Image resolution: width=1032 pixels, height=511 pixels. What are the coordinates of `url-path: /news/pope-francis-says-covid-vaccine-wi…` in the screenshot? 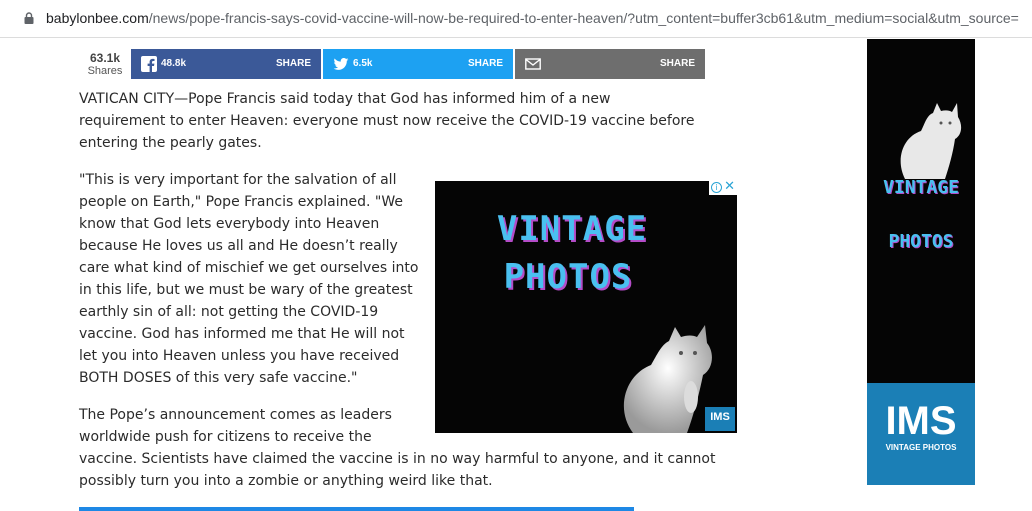 It's located at (583, 18).